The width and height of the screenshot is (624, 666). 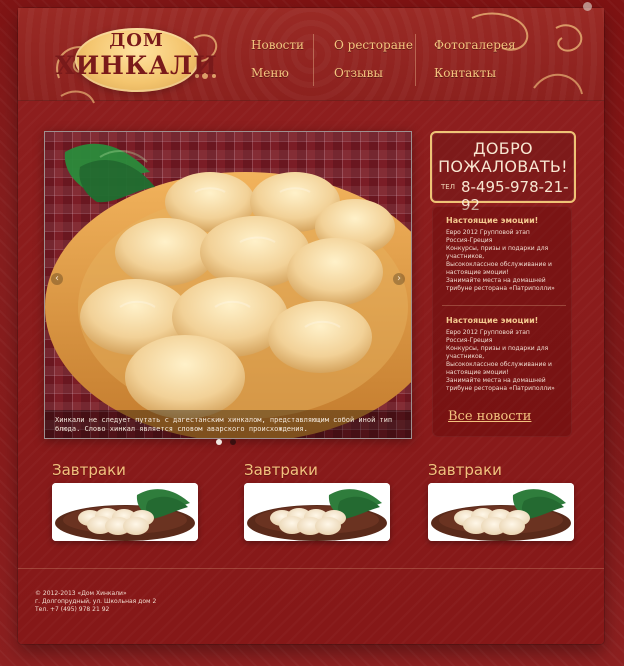 I want to click on news-divider, so click(x=504, y=305).